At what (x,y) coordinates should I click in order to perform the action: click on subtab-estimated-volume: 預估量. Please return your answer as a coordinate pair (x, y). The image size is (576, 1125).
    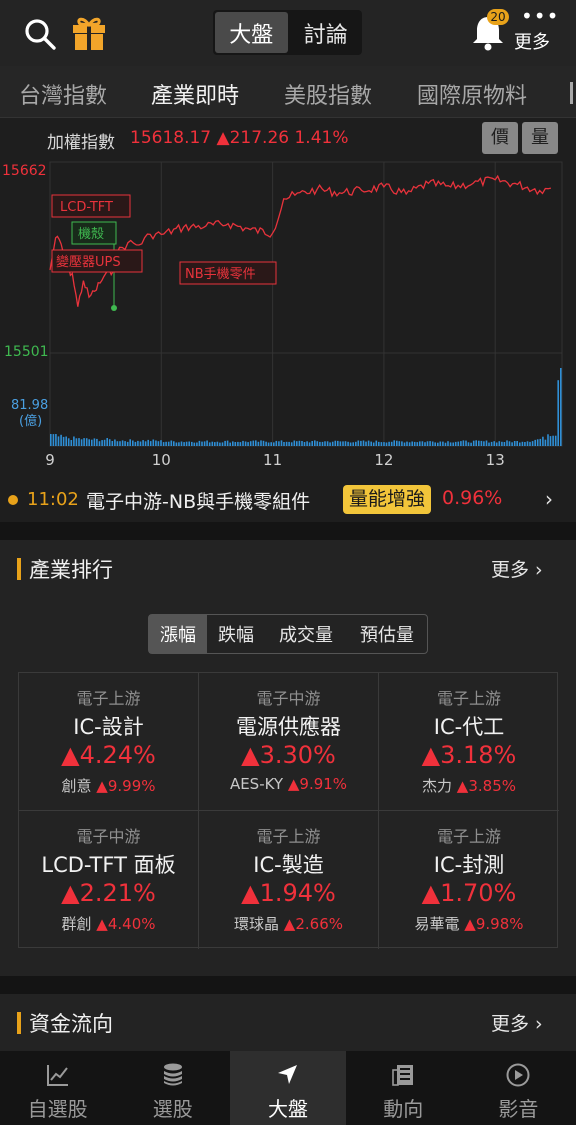
    Looking at the image, I should click on (387, 634).